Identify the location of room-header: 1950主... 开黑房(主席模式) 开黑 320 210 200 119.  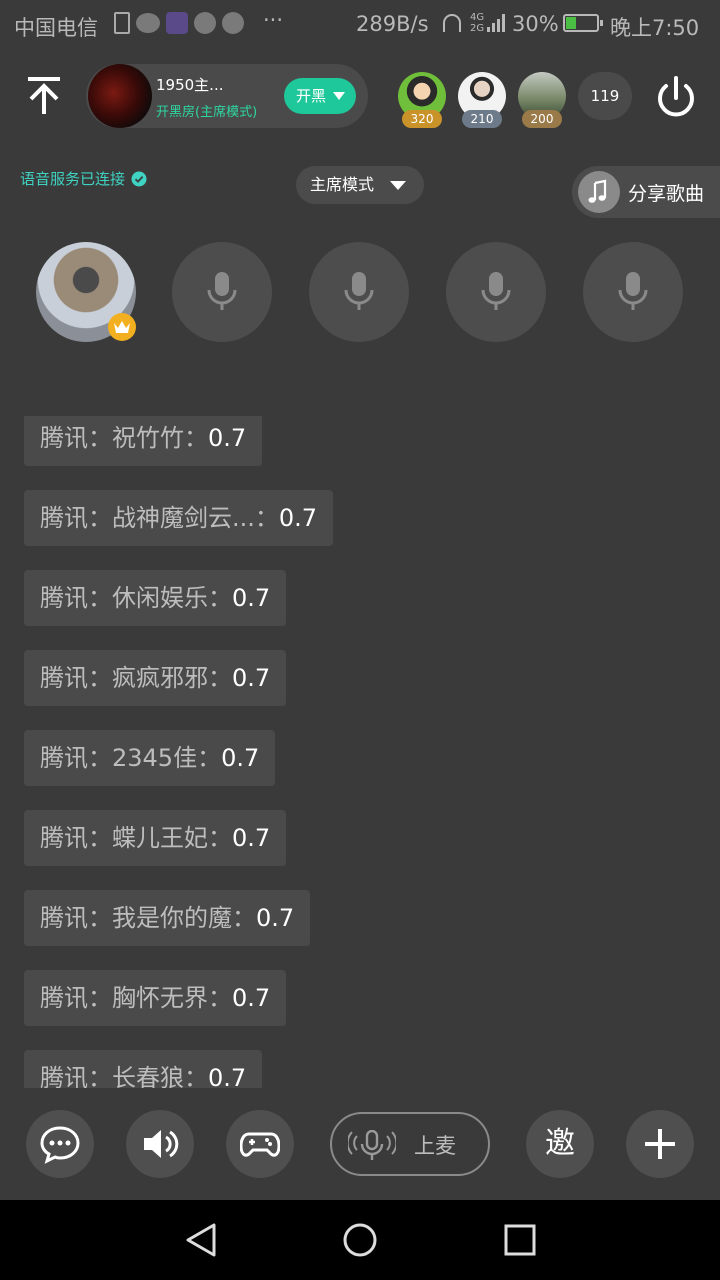
(360, 96).